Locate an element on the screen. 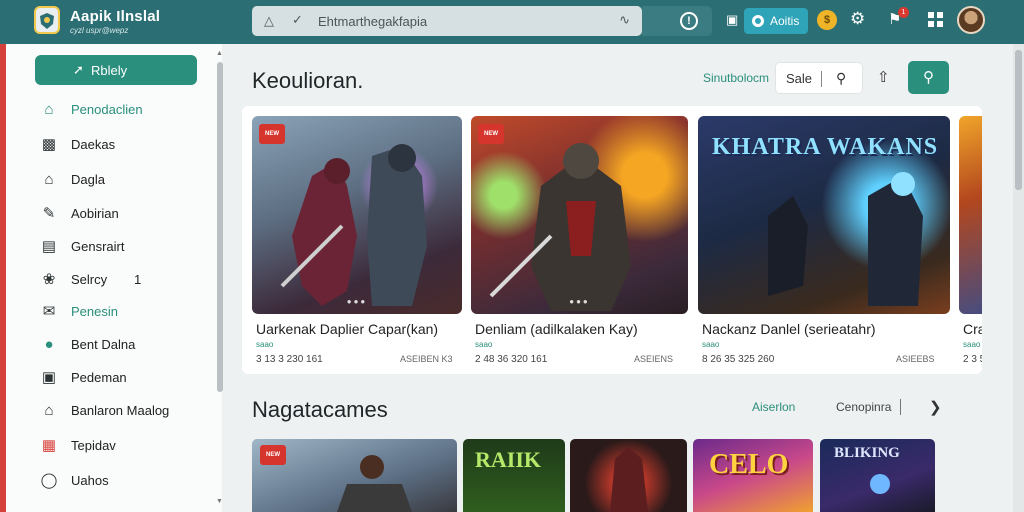 The width and height of the screenshot is (1024, 512). game-card-title: Cra is located at coordinates (972, 329).